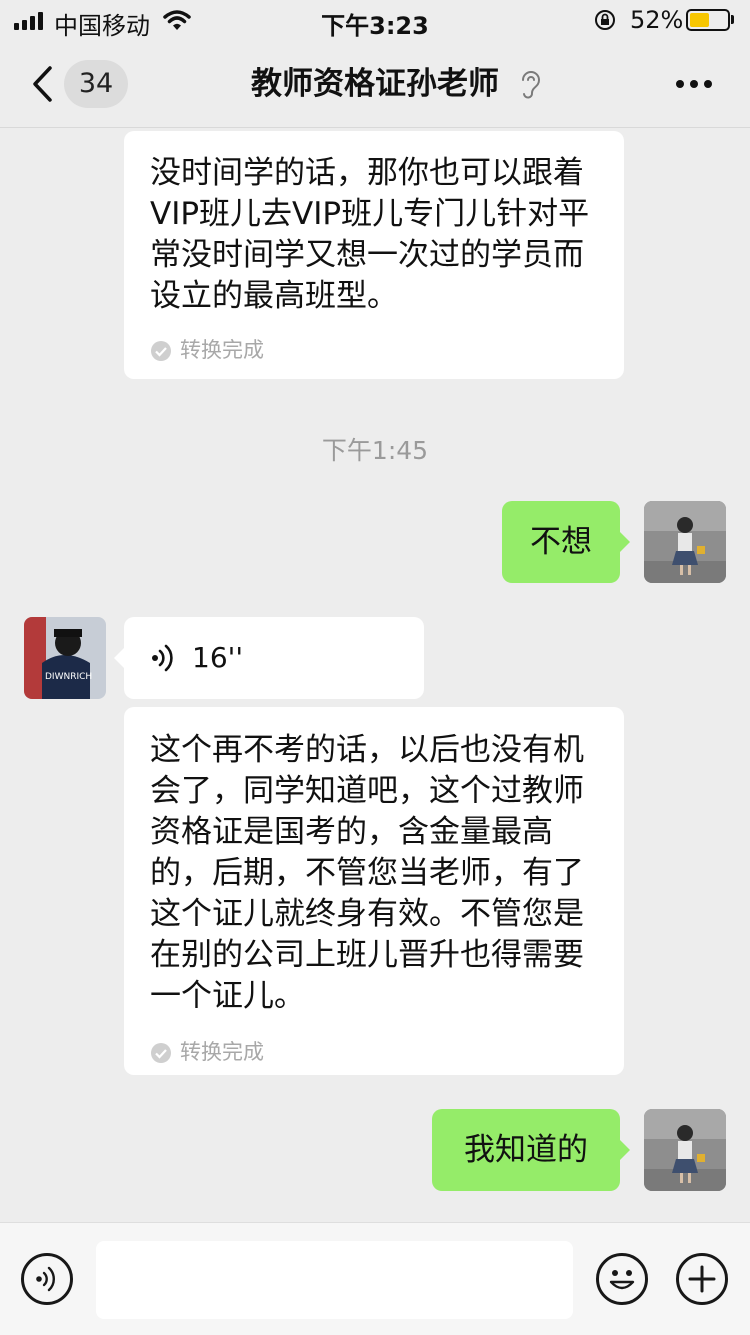 Image resolution: width=750 pixels, height=1335 pixels. Describe the element at coordinates (334, 1280) in the screenshot. I see `message-input` at that location.